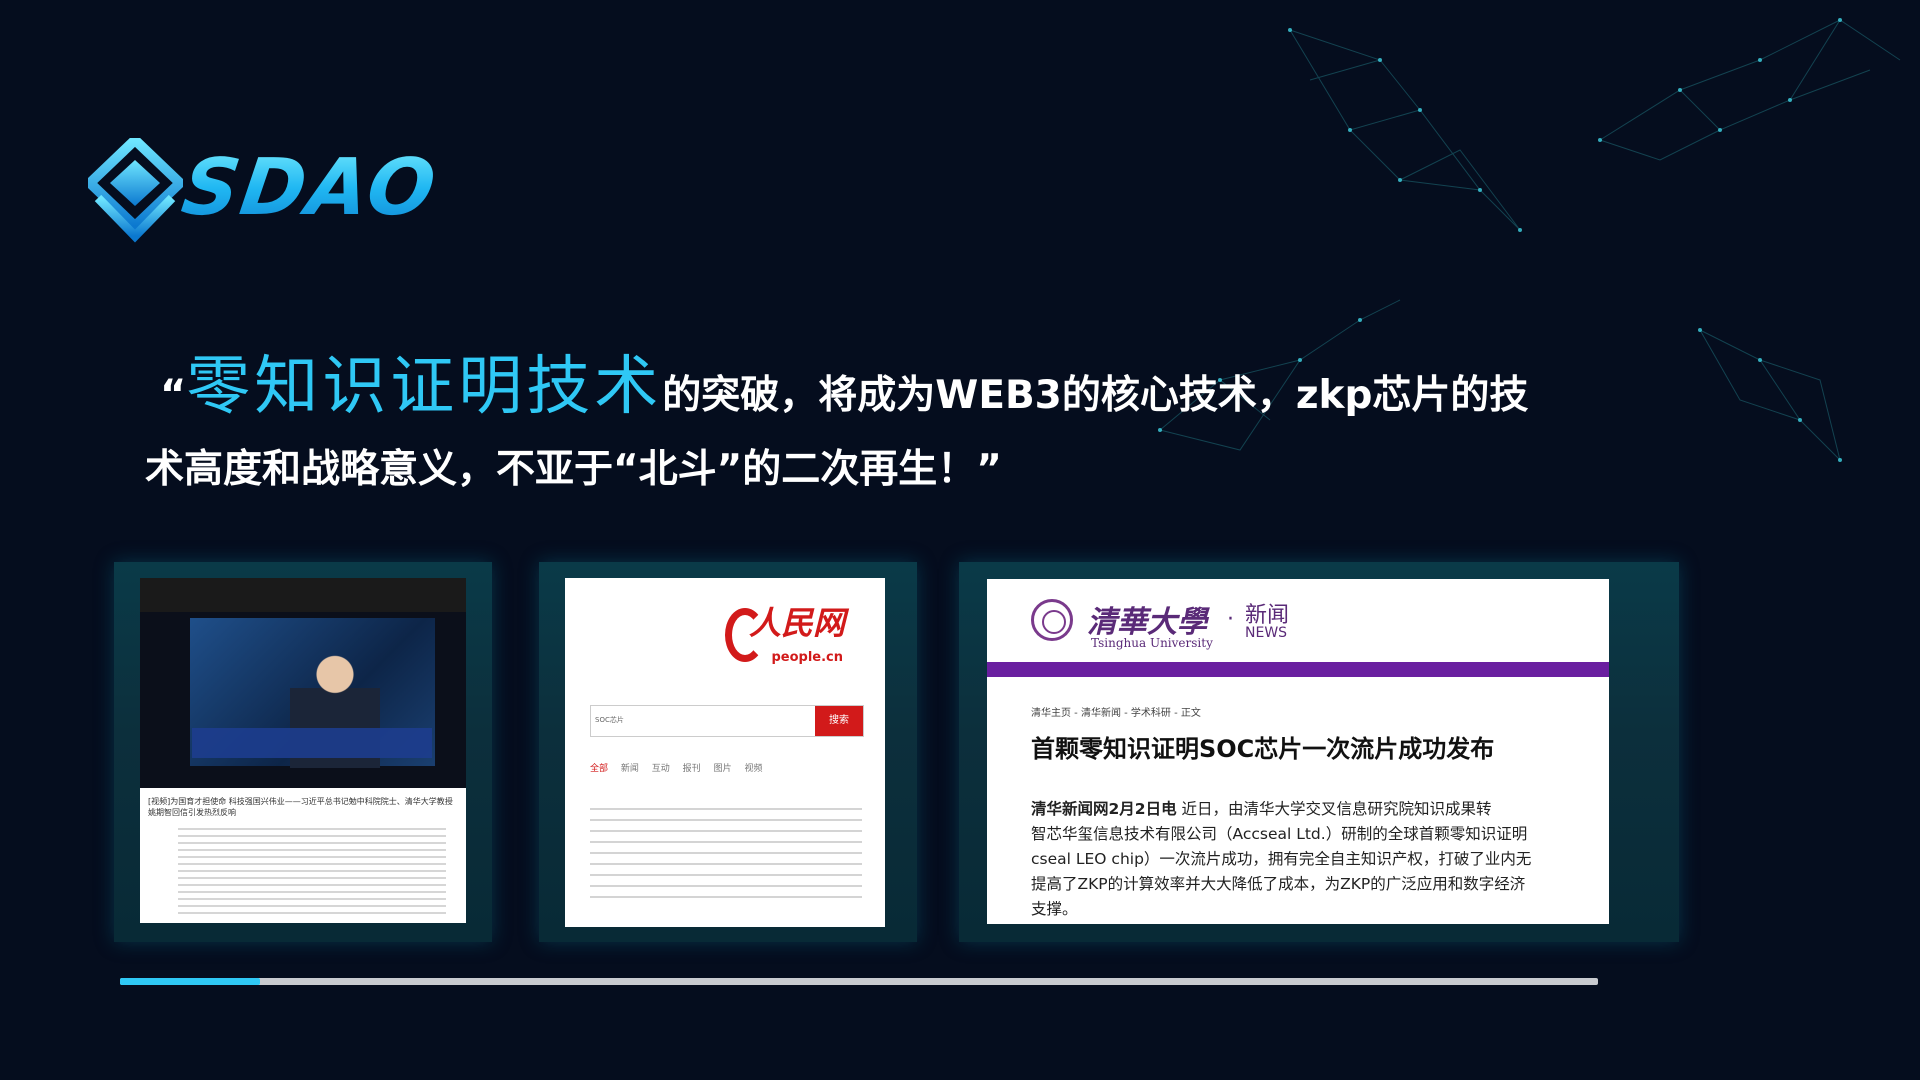 The height and width of the screenshot is (1080, 1920). I want to click on cctv-nav-bar, so click(303, 595).